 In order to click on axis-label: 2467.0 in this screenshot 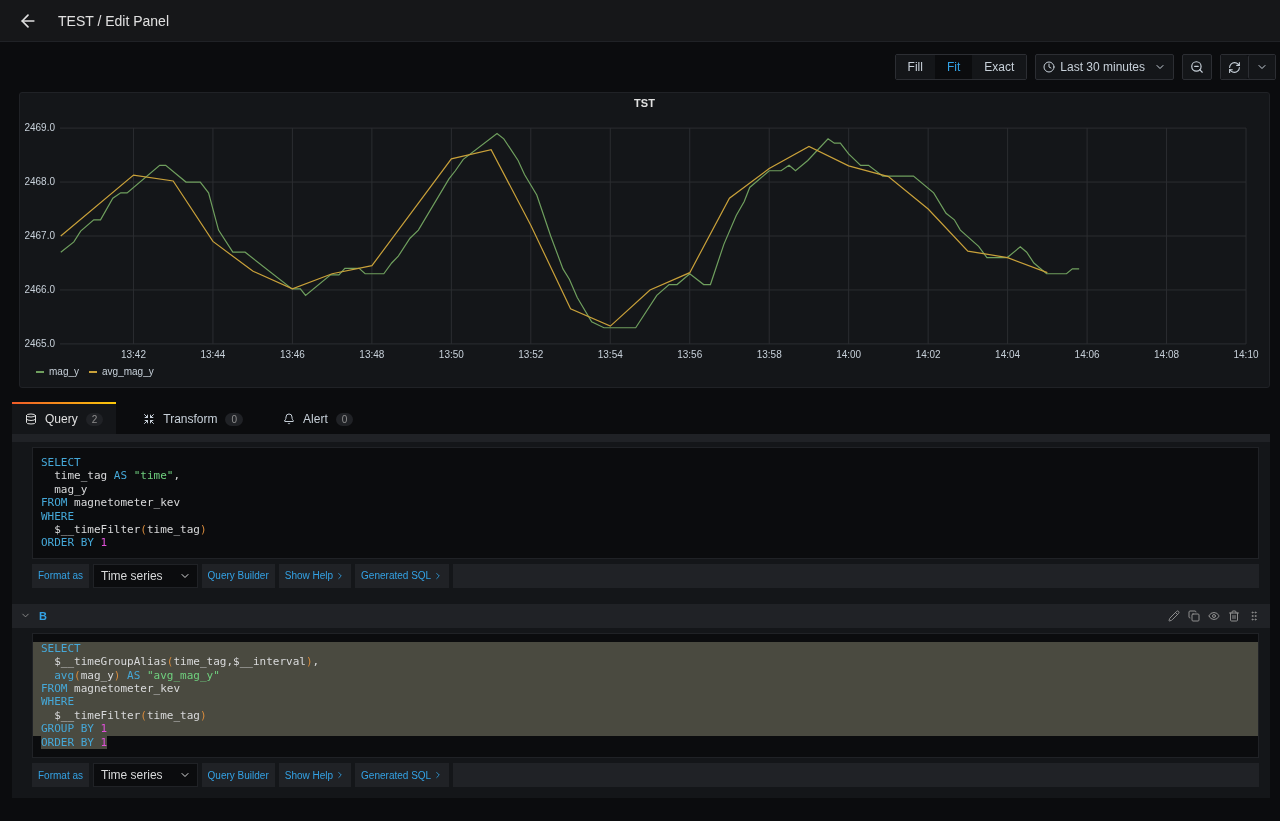, I will do `click(39, 235)`.